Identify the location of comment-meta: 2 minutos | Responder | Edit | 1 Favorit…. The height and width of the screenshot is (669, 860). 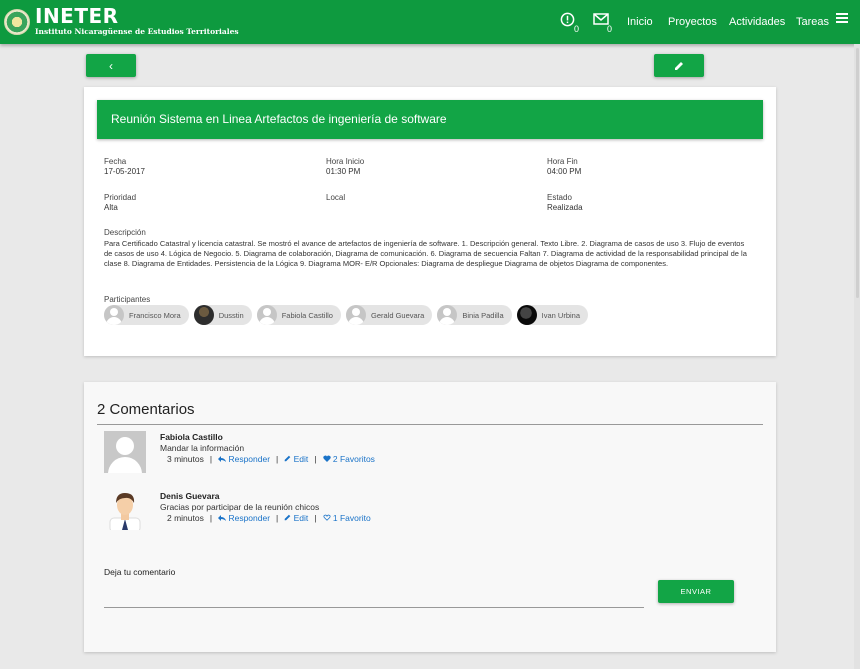
(269, 518).